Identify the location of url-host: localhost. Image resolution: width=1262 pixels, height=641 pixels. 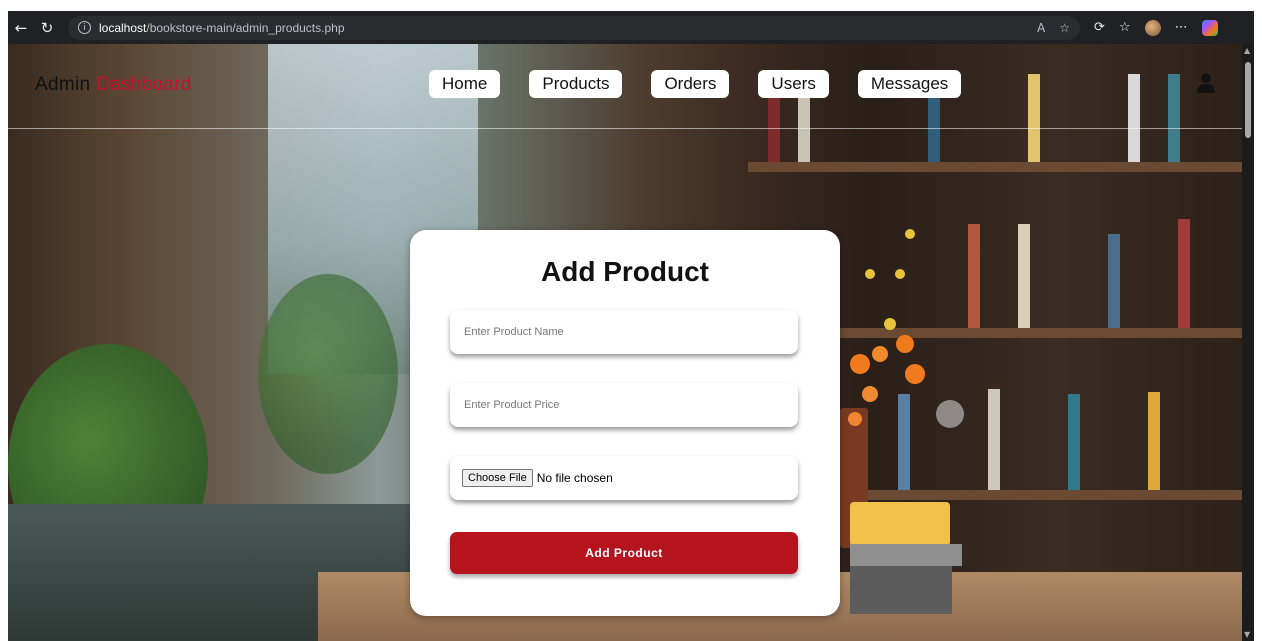
(123, 27).